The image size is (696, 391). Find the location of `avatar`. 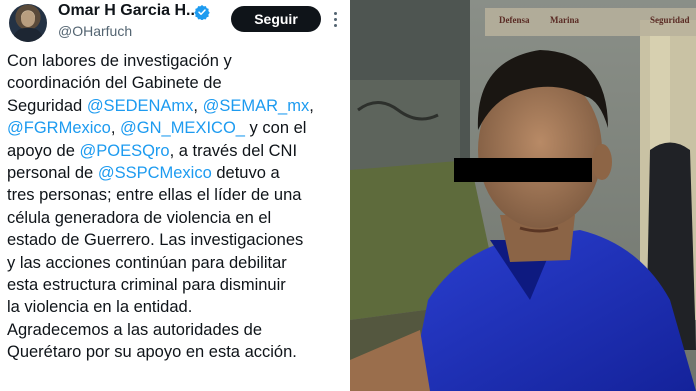

avatar is located at coordinates (28, 23).